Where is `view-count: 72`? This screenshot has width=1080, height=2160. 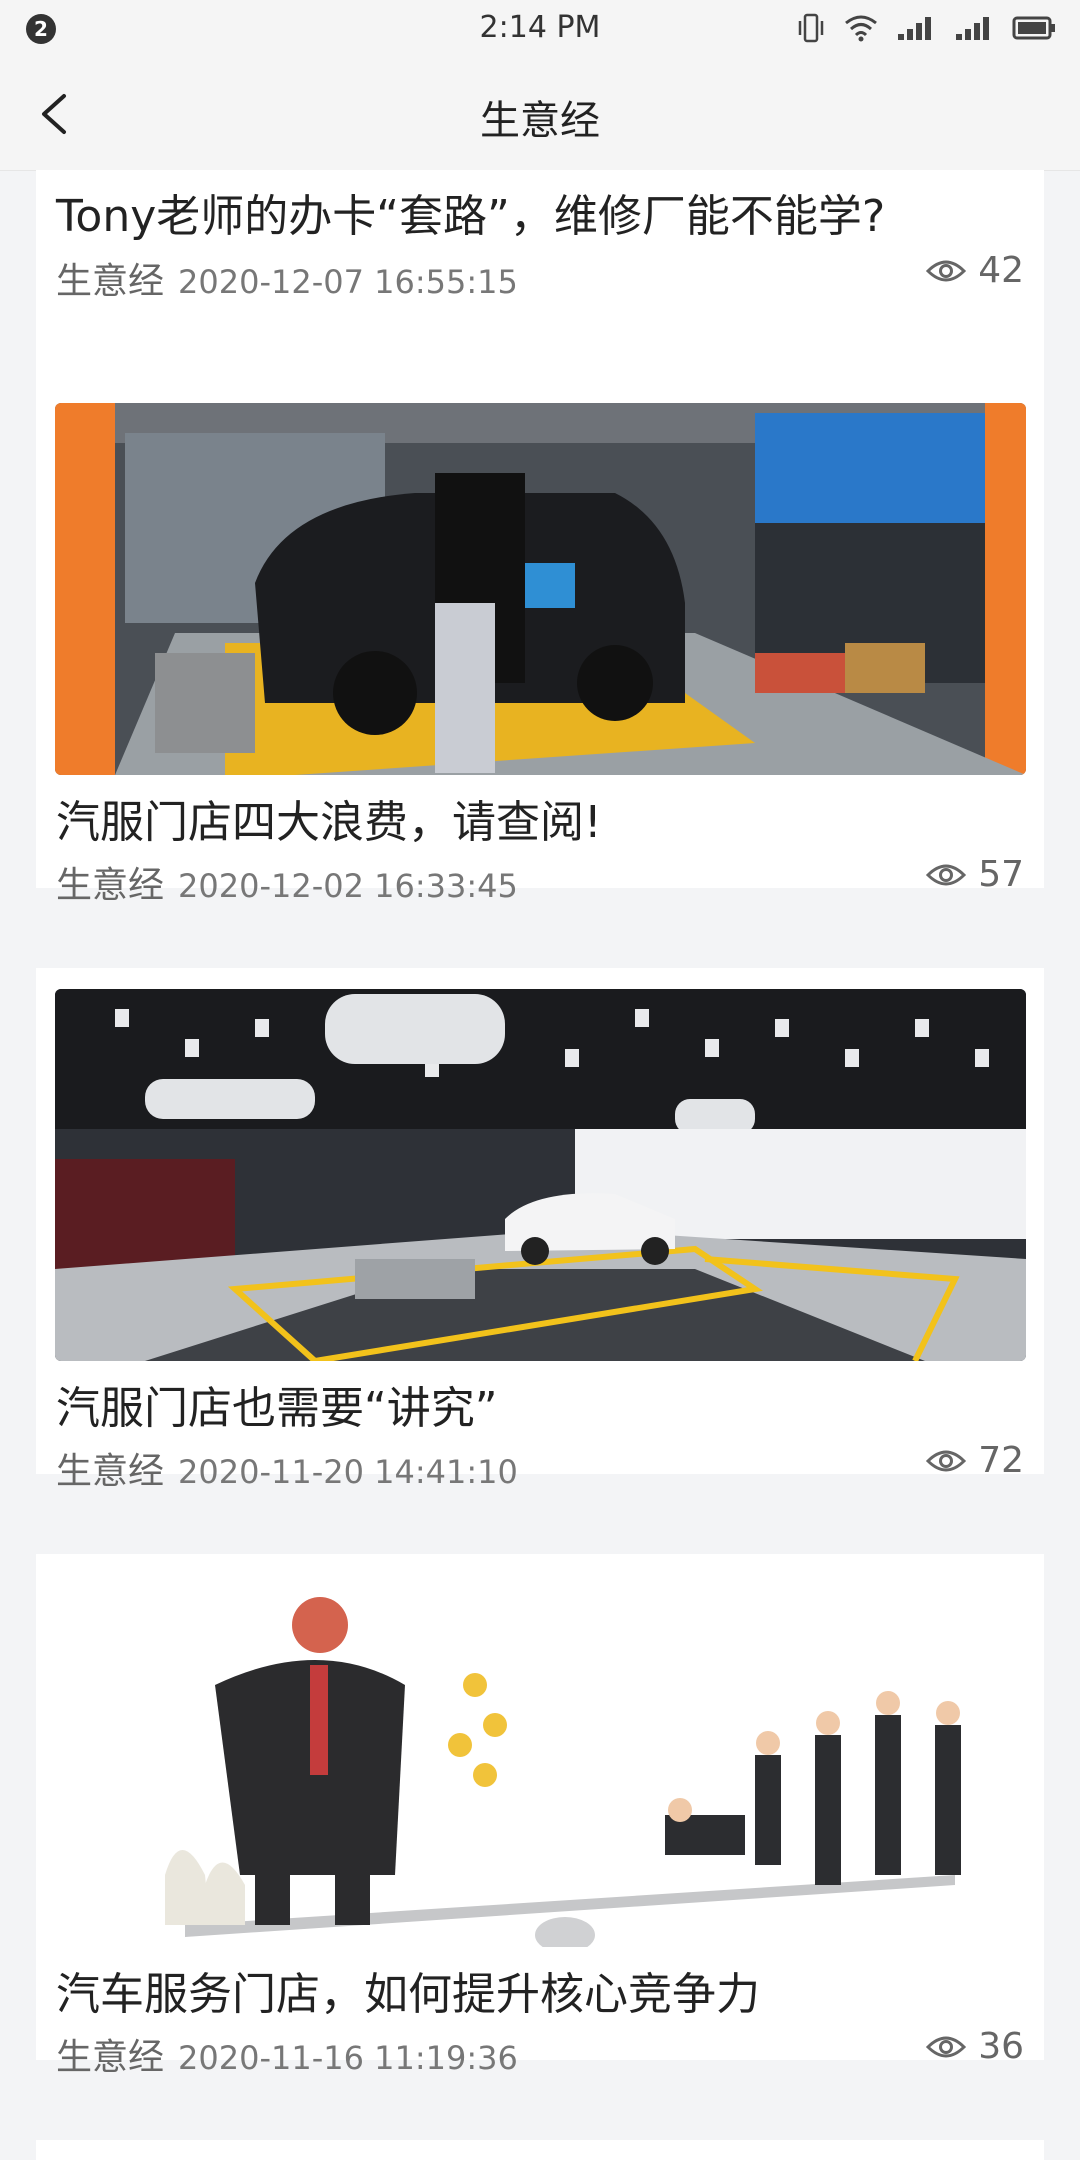 view-count: 72 is located at coordinates (975, 1460).